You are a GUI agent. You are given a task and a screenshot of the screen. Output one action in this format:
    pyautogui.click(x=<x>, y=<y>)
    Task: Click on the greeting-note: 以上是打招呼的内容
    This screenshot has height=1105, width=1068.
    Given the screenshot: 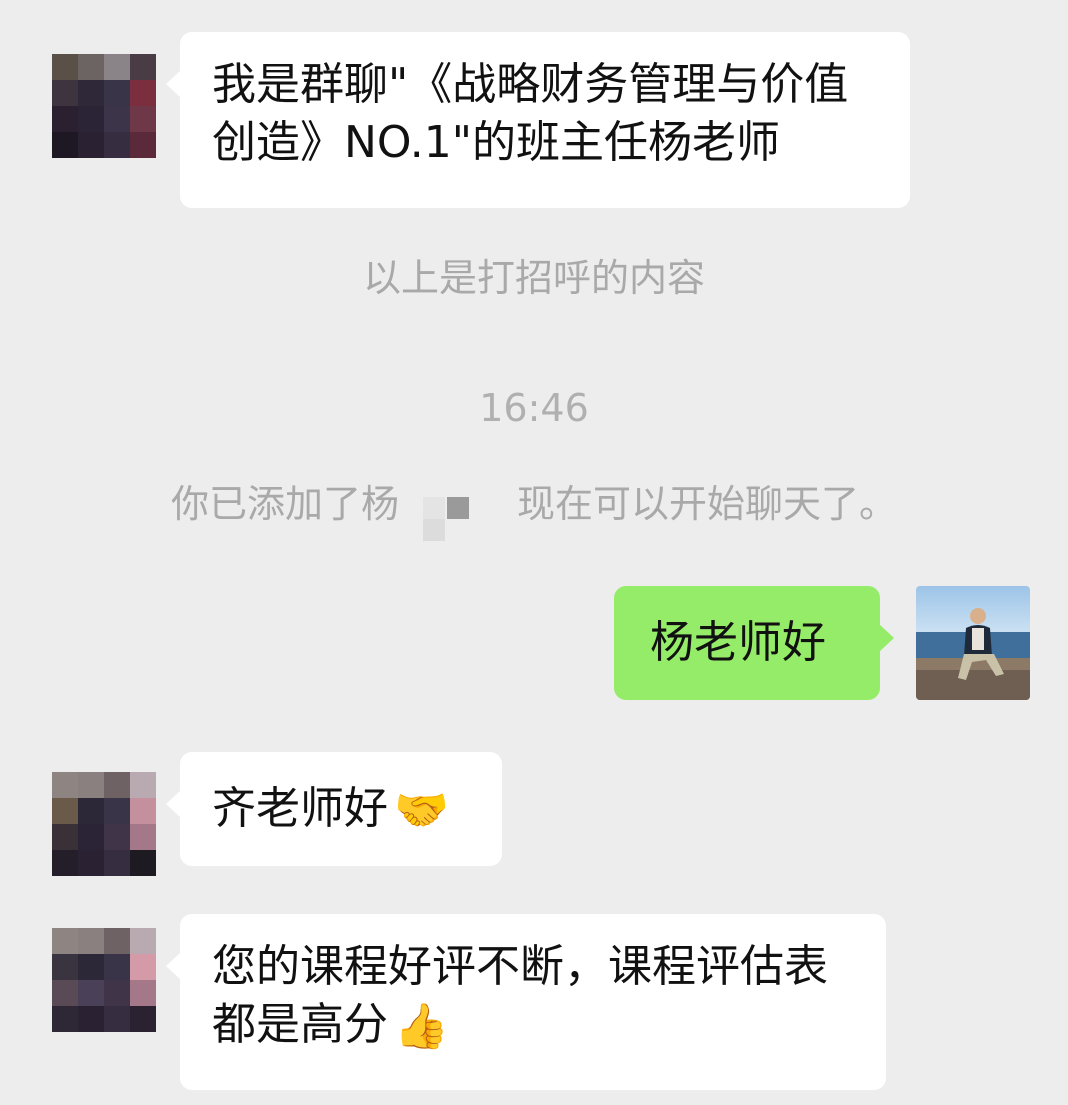 What is the action you would take?
    pyautogui.click(x=533, y=278)
    